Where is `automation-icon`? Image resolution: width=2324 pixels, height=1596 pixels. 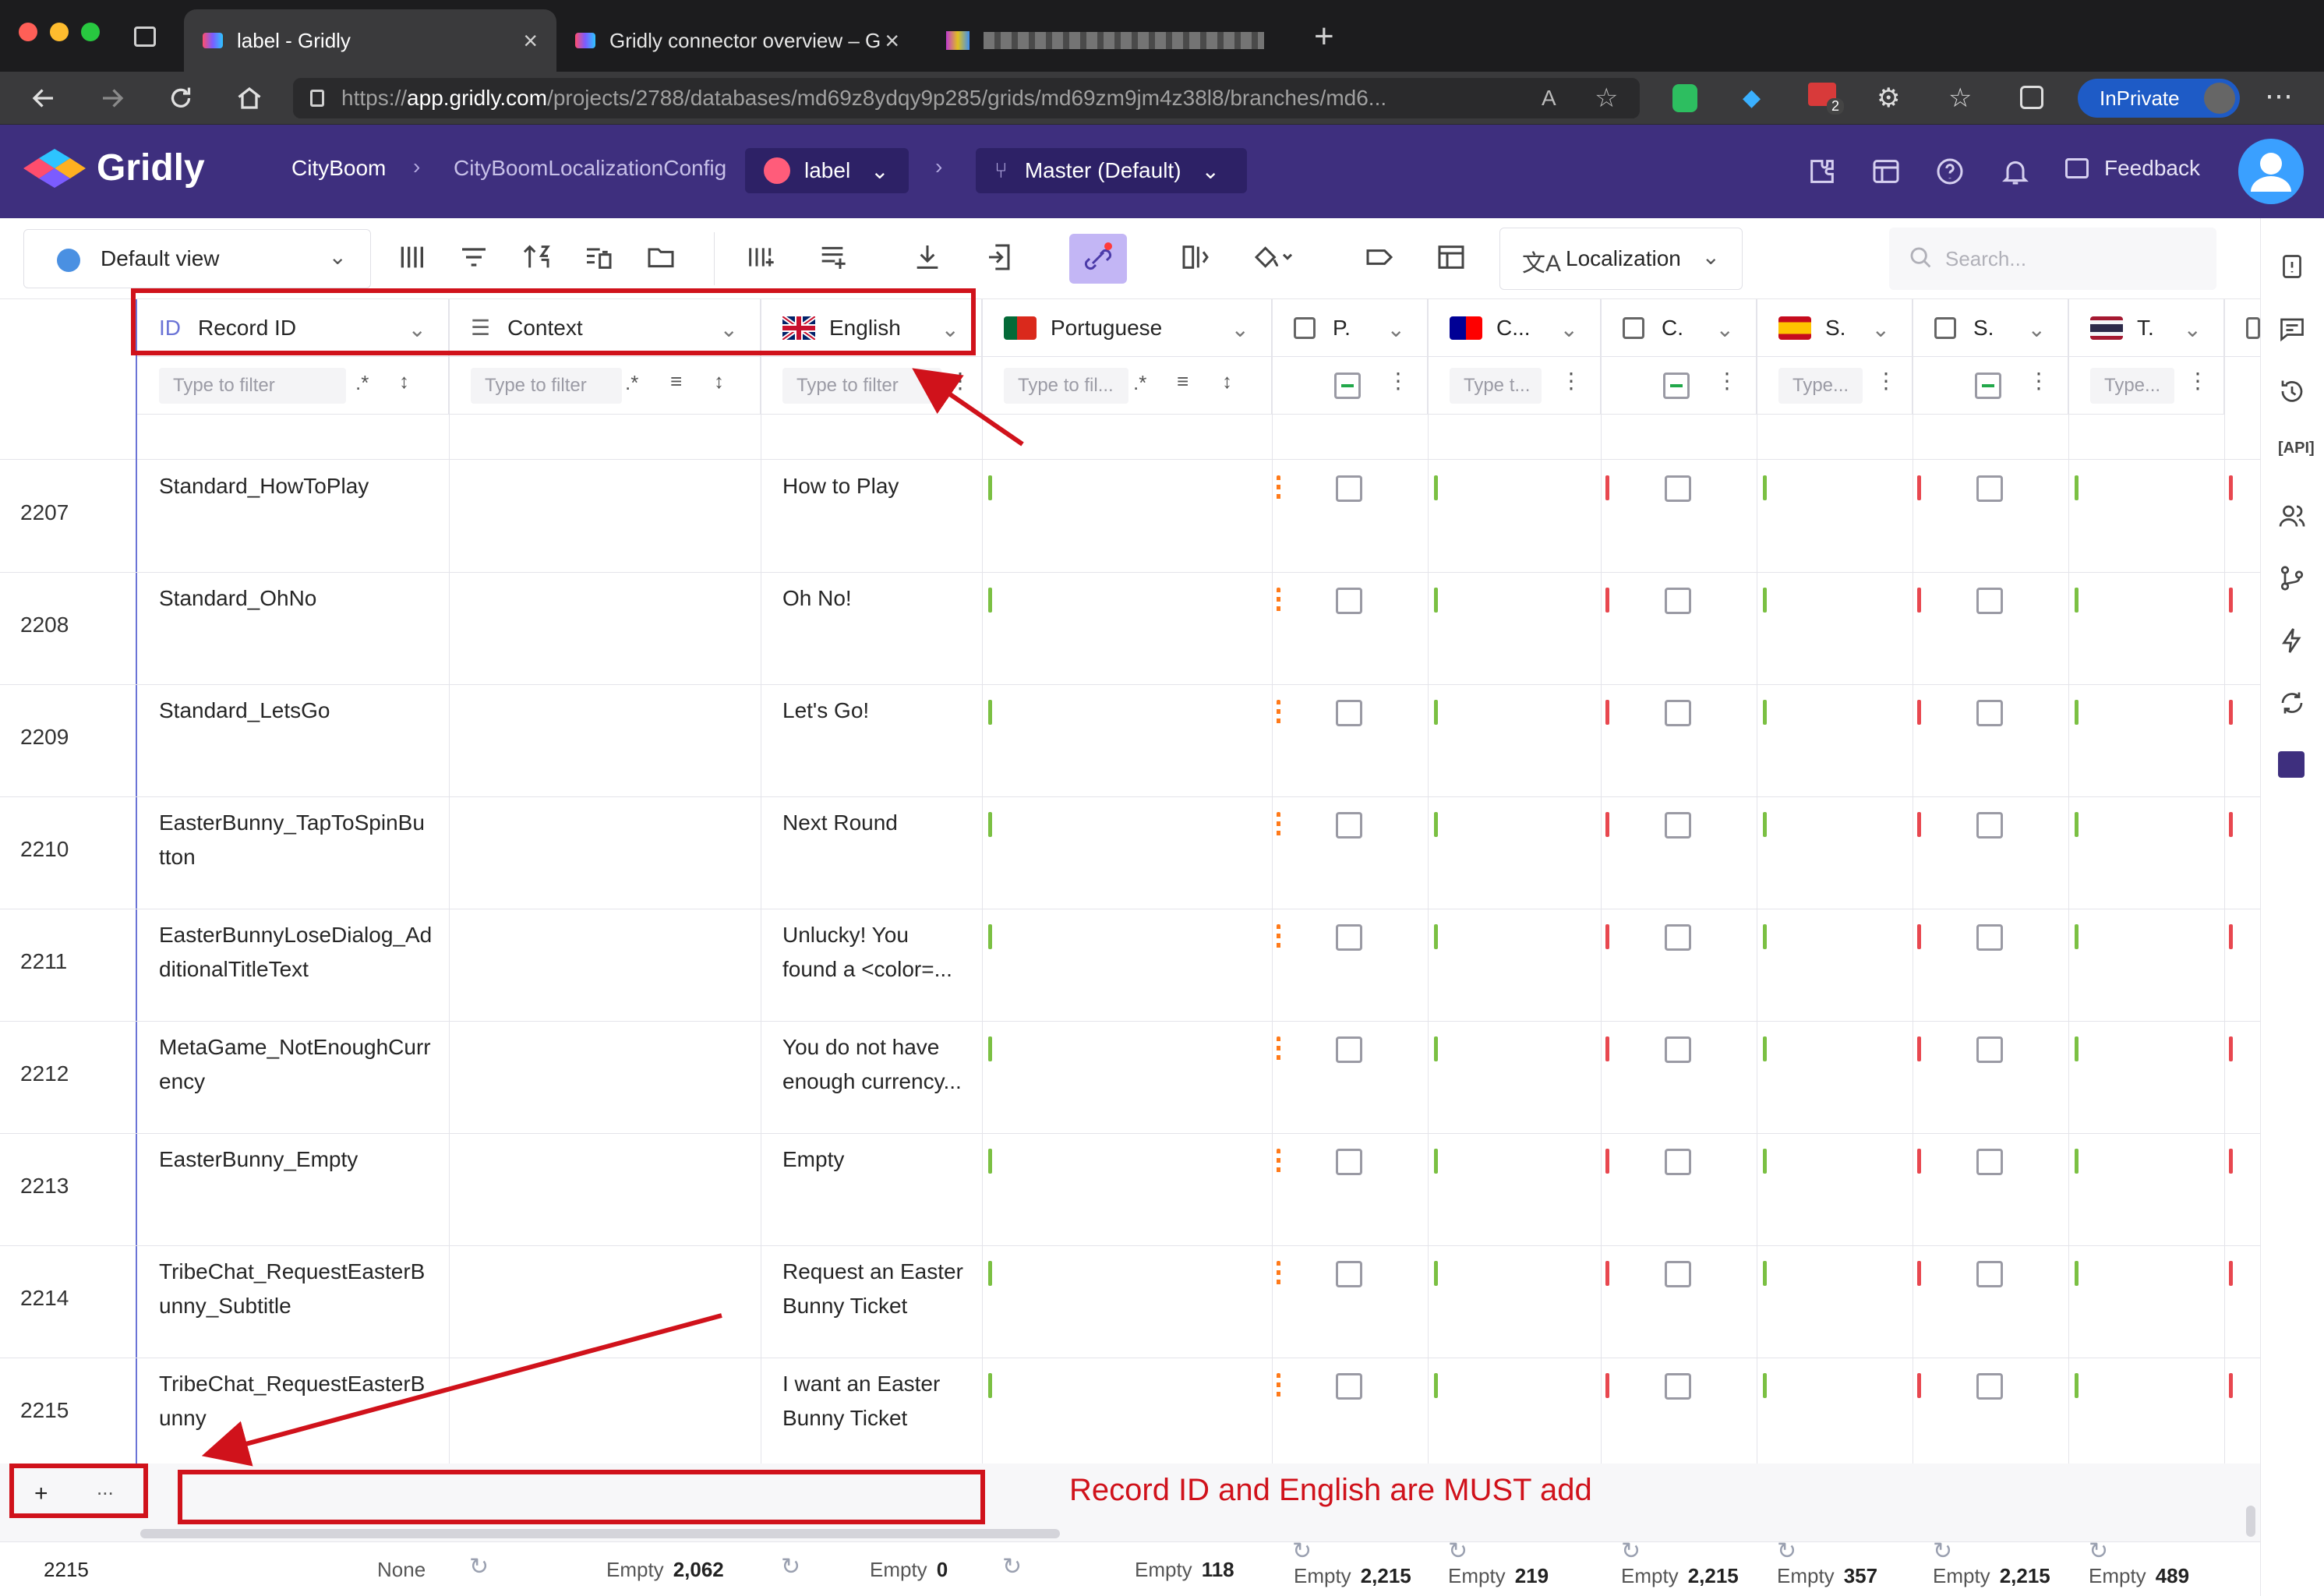
automation-icon is located at coordinates (2293, 642).